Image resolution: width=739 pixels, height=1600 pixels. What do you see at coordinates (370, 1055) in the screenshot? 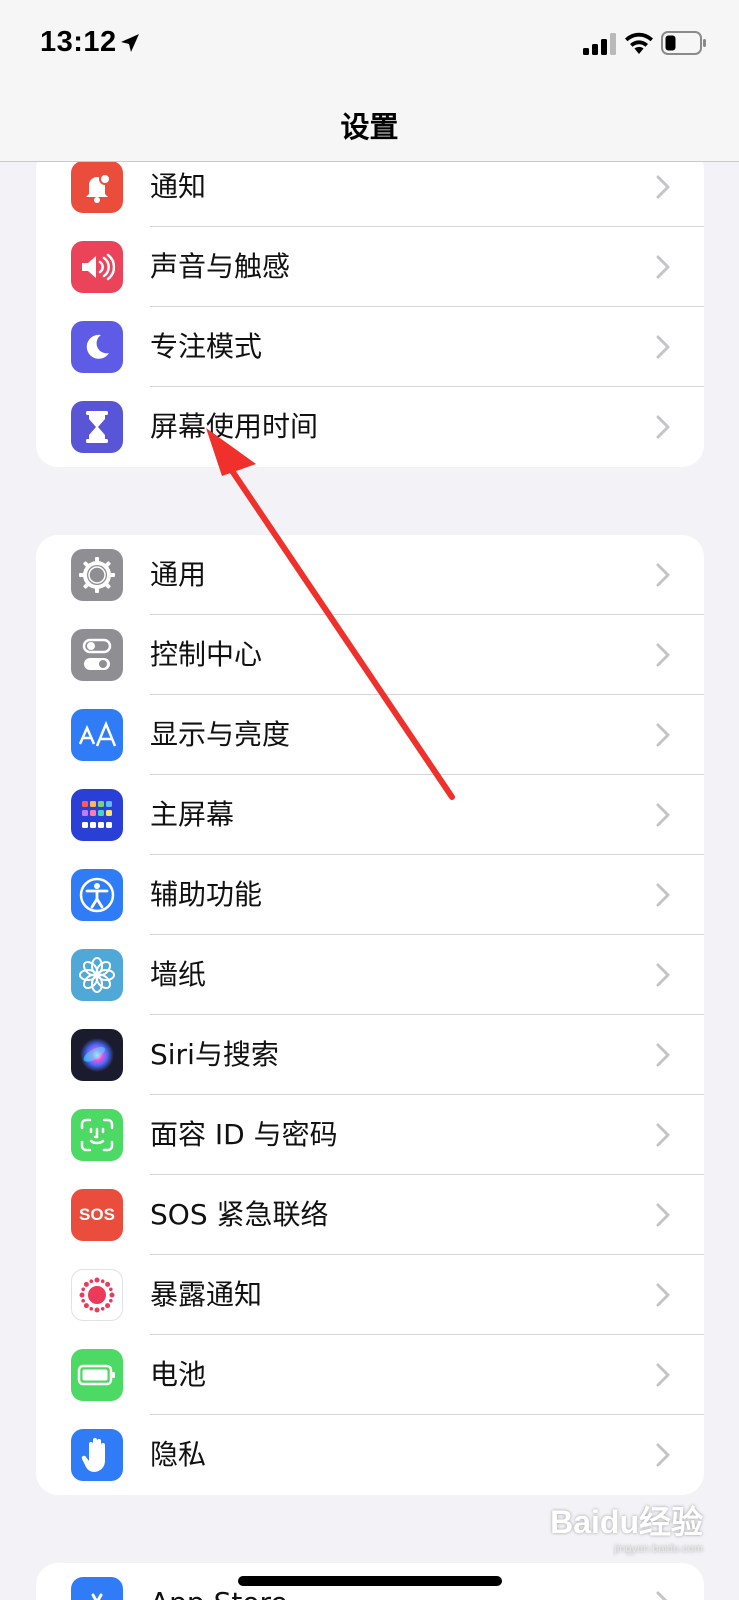
I see `settings-row-siri: Siri与搜索` at bounding box center [370, 1055].